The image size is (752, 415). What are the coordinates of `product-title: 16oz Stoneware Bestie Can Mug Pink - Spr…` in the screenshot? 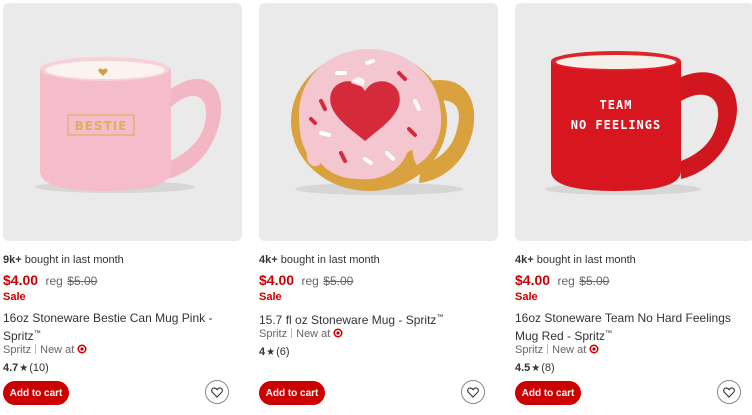 It's located at (119, 327).